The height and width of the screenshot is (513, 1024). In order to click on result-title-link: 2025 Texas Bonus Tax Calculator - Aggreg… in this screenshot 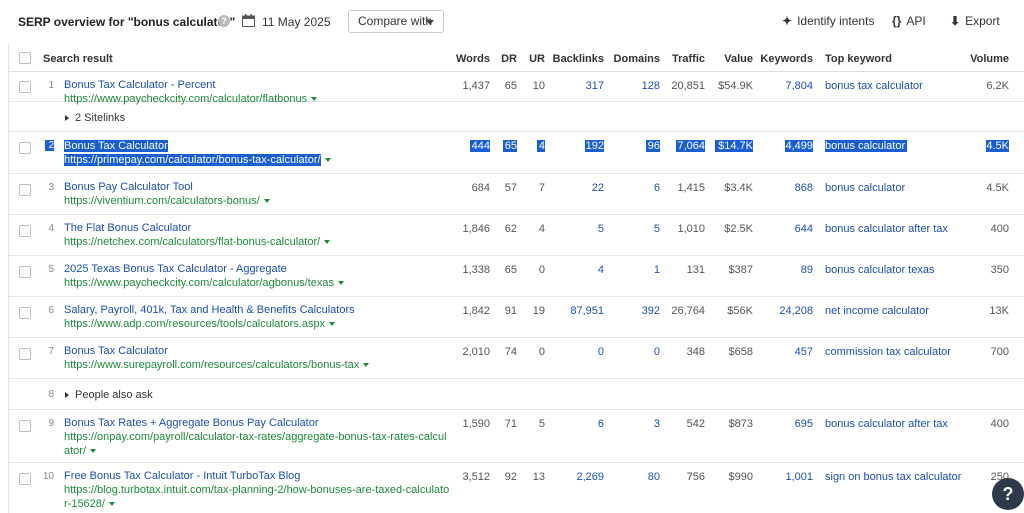, I will do `click(175, 269)`.